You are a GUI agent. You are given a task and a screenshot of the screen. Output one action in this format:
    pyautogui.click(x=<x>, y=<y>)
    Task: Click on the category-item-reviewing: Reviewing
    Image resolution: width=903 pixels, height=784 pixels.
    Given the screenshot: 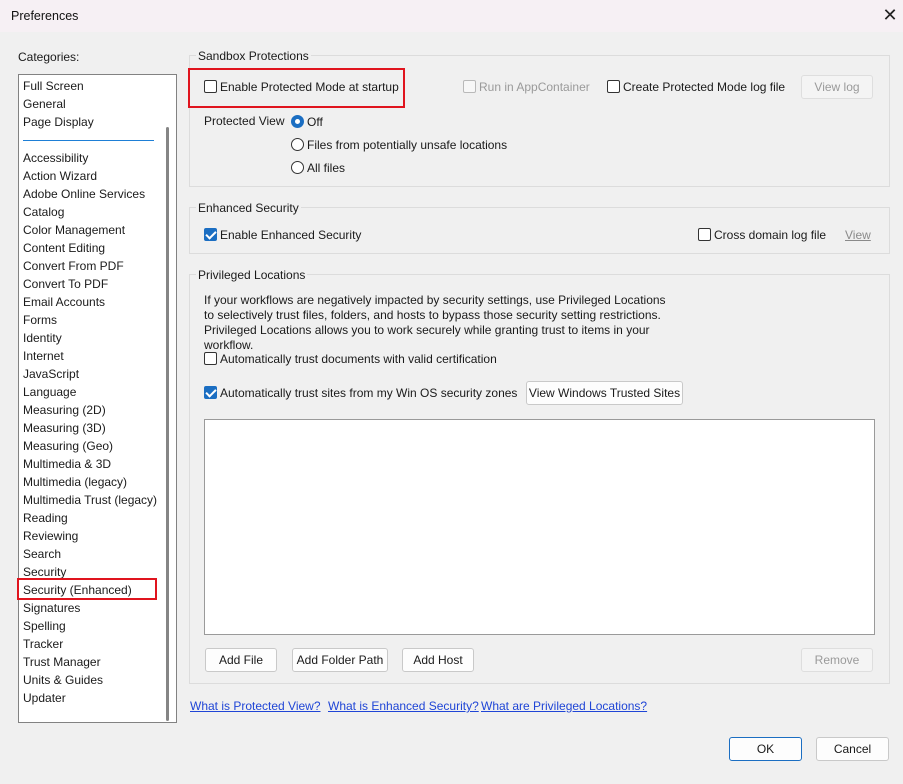 What is the action you would take?
    pyautogui.click(x=50, y=536)
    